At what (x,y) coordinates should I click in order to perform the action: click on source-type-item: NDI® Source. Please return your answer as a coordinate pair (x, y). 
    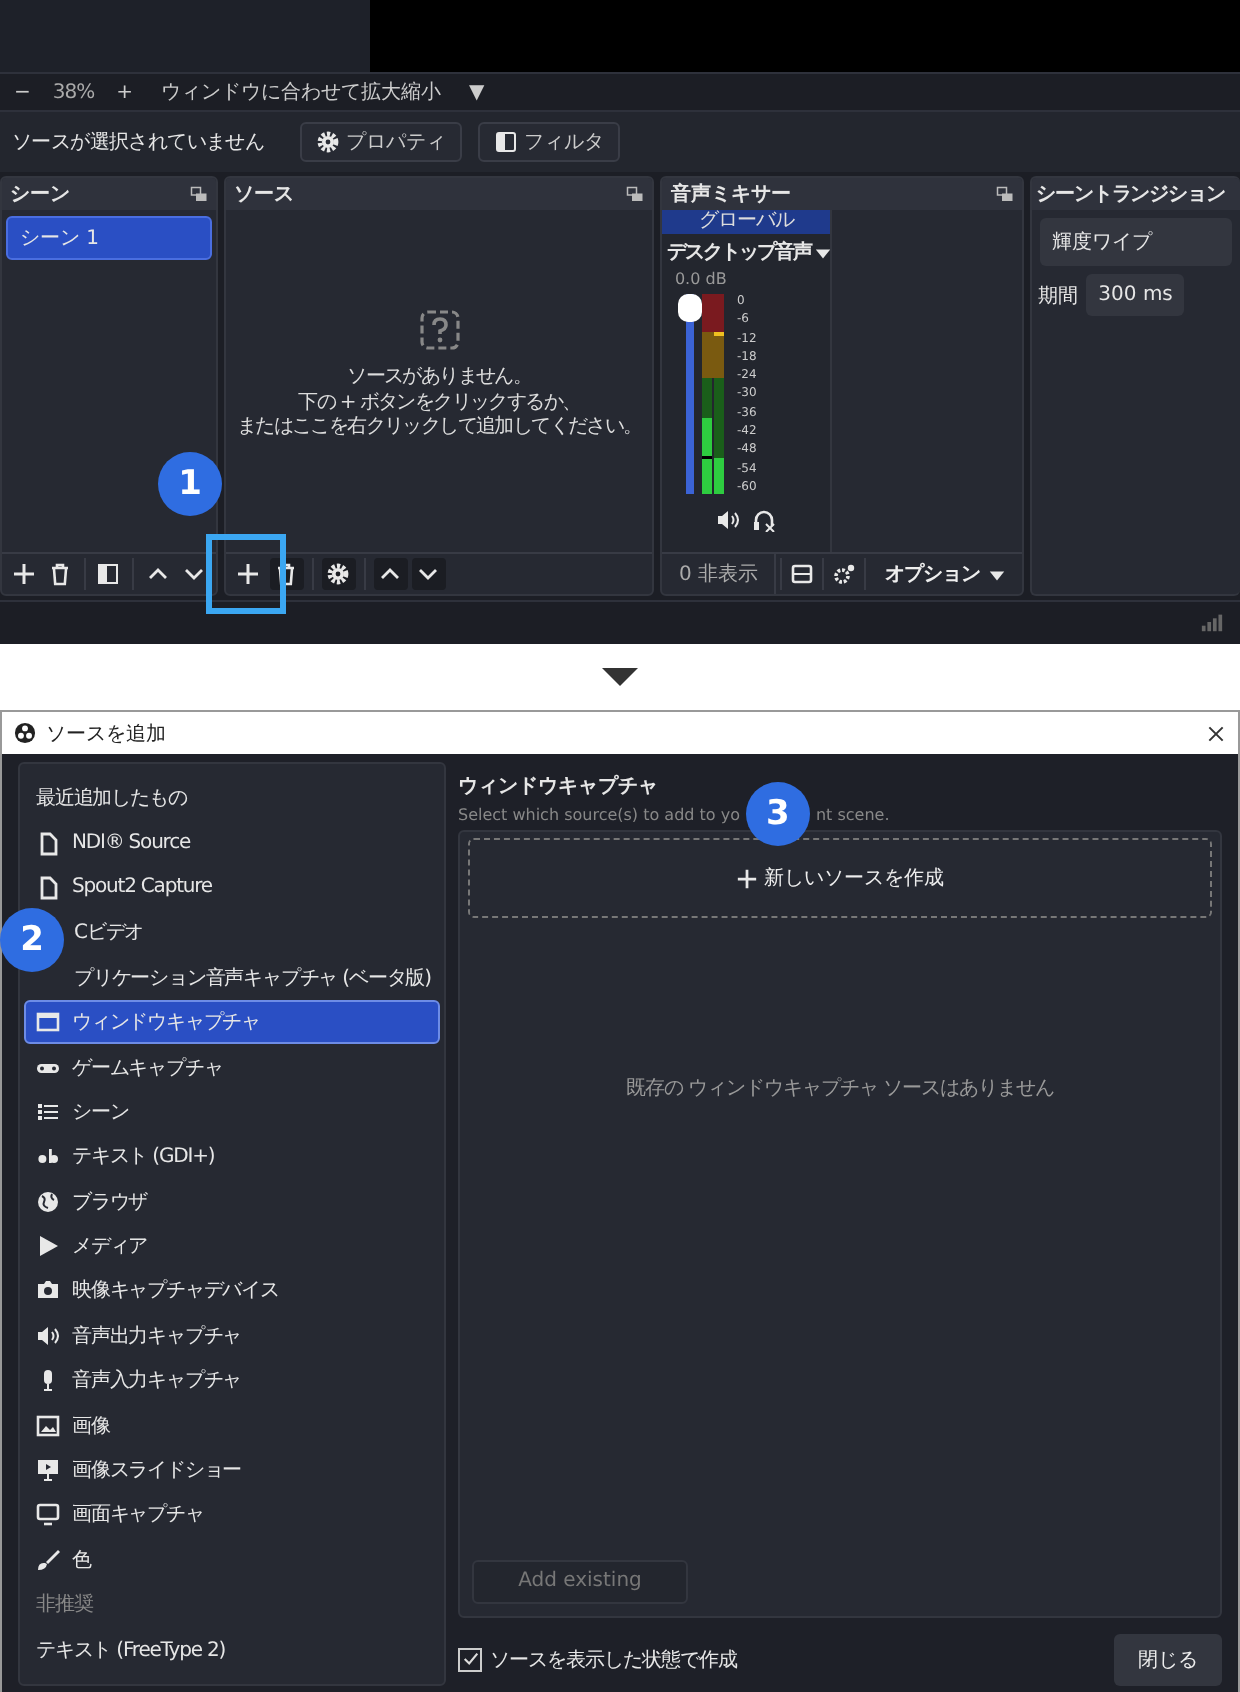
    Looking at the image, I should click on (232, 843).